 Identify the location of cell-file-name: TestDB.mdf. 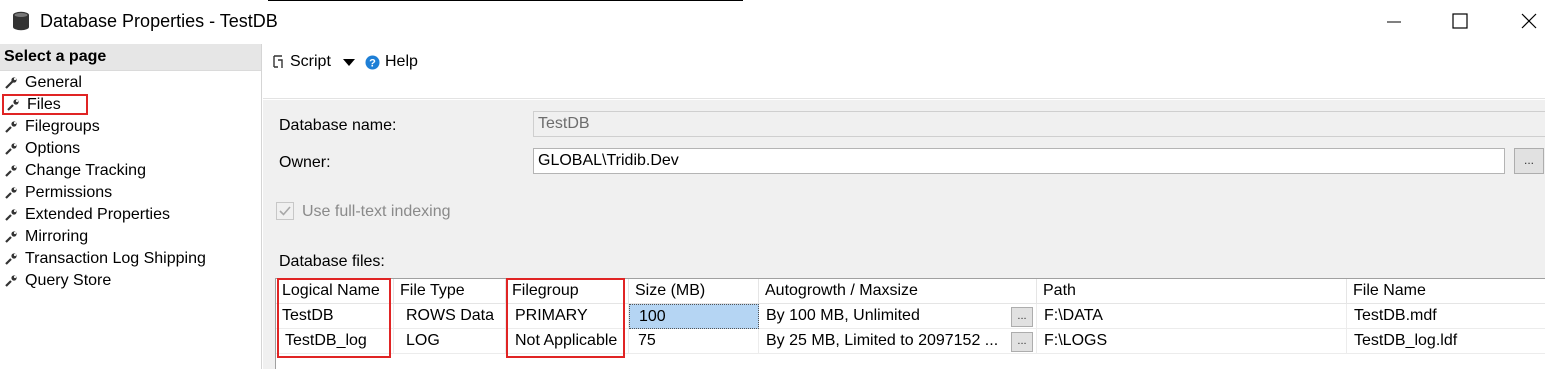
(1446, 316).